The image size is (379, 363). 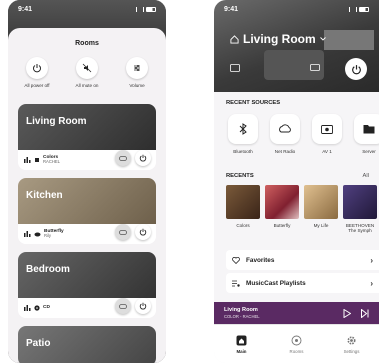 What do you see at coordinates (242, 316) in the screenshot?
I see `now-playing-track: COLOR - RACHEL` at bounding box center [242, 316].